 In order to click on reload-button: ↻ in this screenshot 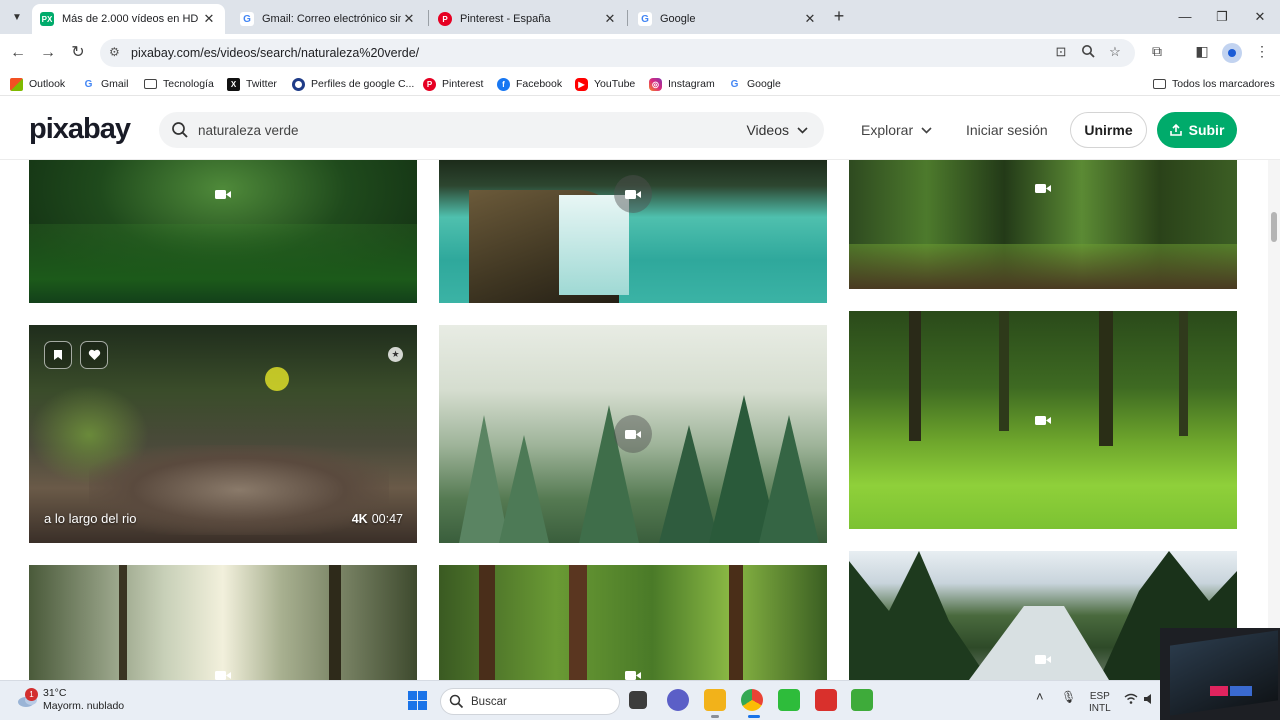, I will do `click(78, 53)`.